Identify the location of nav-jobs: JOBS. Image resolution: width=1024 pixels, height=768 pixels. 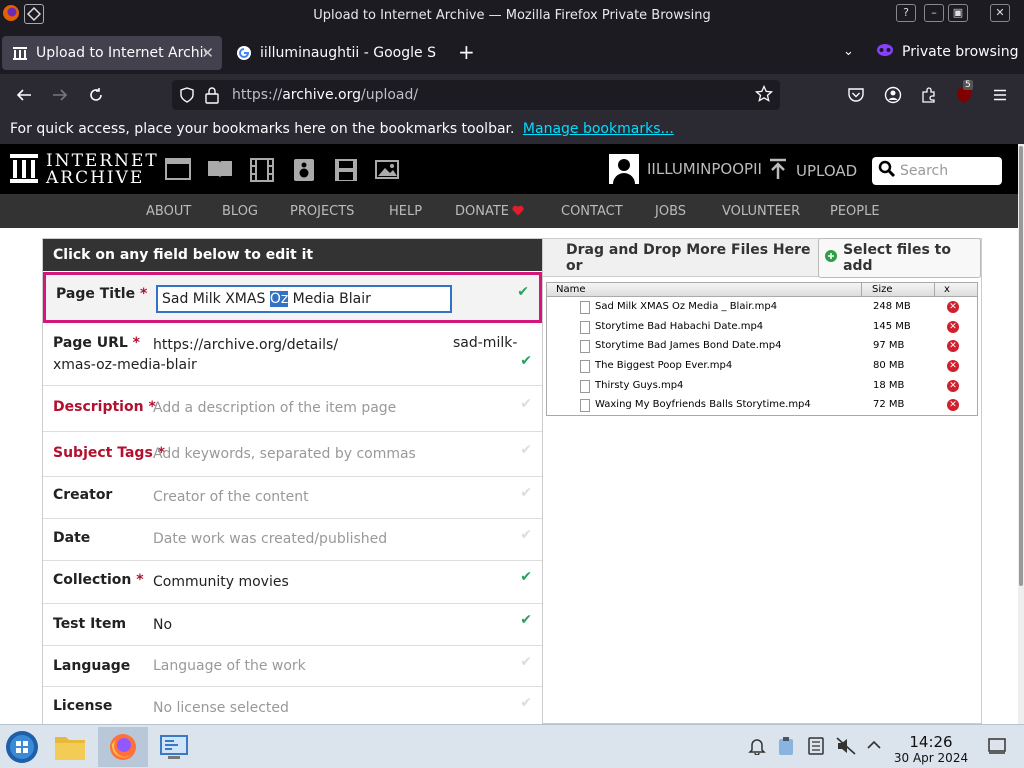
(670, 211).